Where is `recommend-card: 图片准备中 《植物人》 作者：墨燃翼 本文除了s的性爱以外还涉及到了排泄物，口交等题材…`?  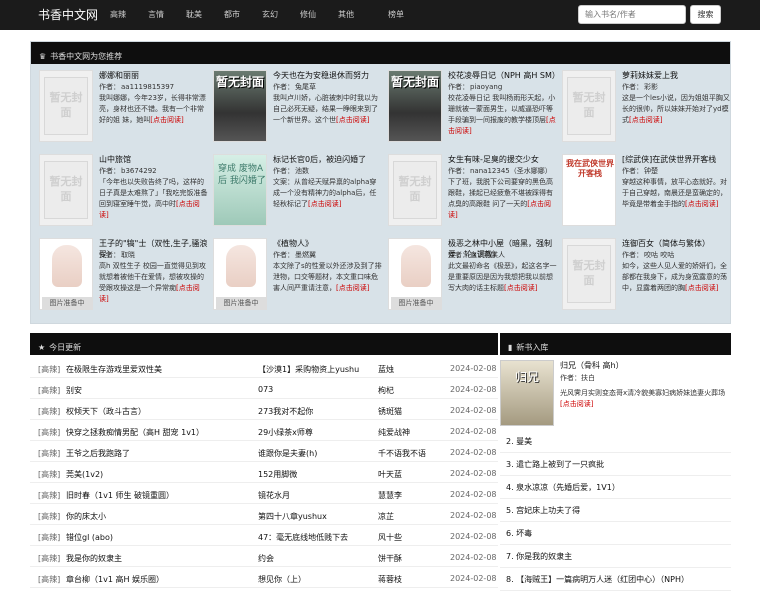 recommend-card: 图片准备中 《植物人》 作者：墨燃翼 本文除了s的性爱以外还涉及到了排泄物，口交等题材… is located at coordinates (295, 277).